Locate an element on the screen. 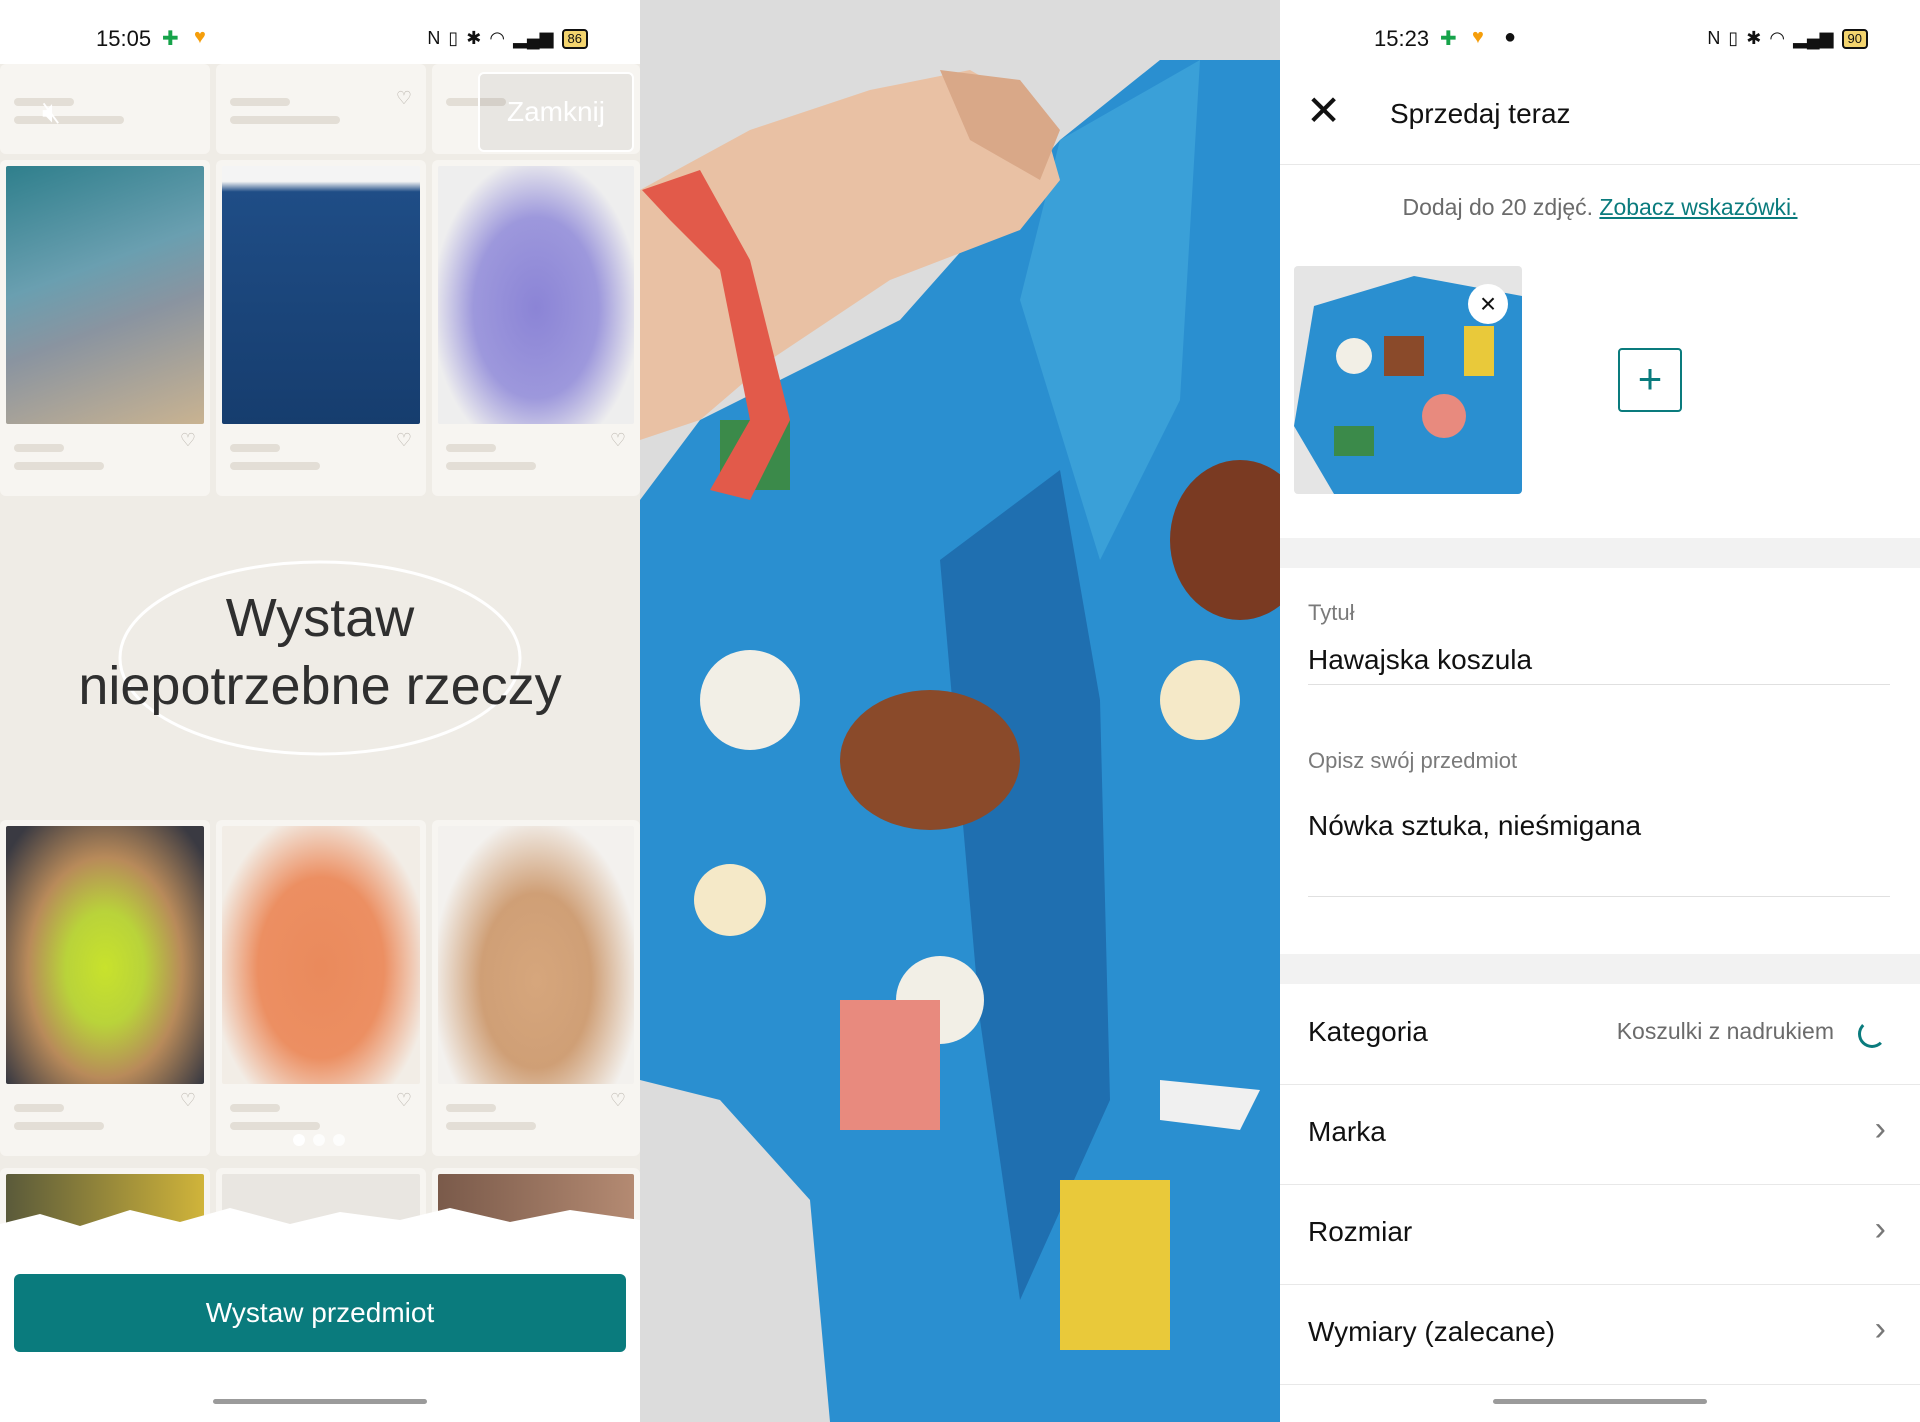 Image resolution: width=1920 pixels, height=1422 pixels. status-time: 15:05 is located at coordinates (124, 38).